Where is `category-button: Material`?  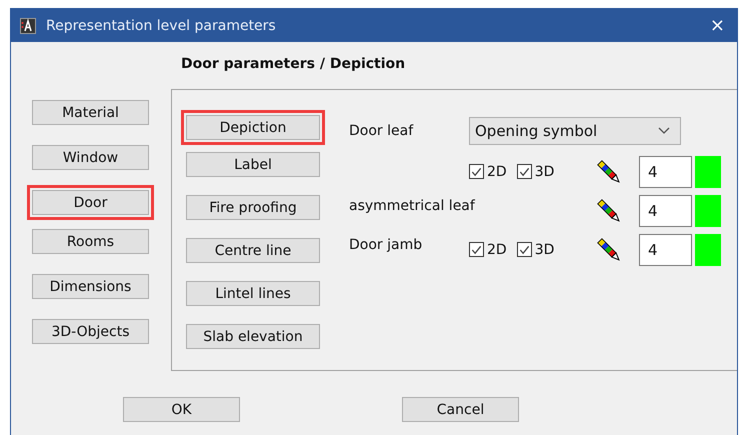 category-button: Material is located at coordinates (90, 112).